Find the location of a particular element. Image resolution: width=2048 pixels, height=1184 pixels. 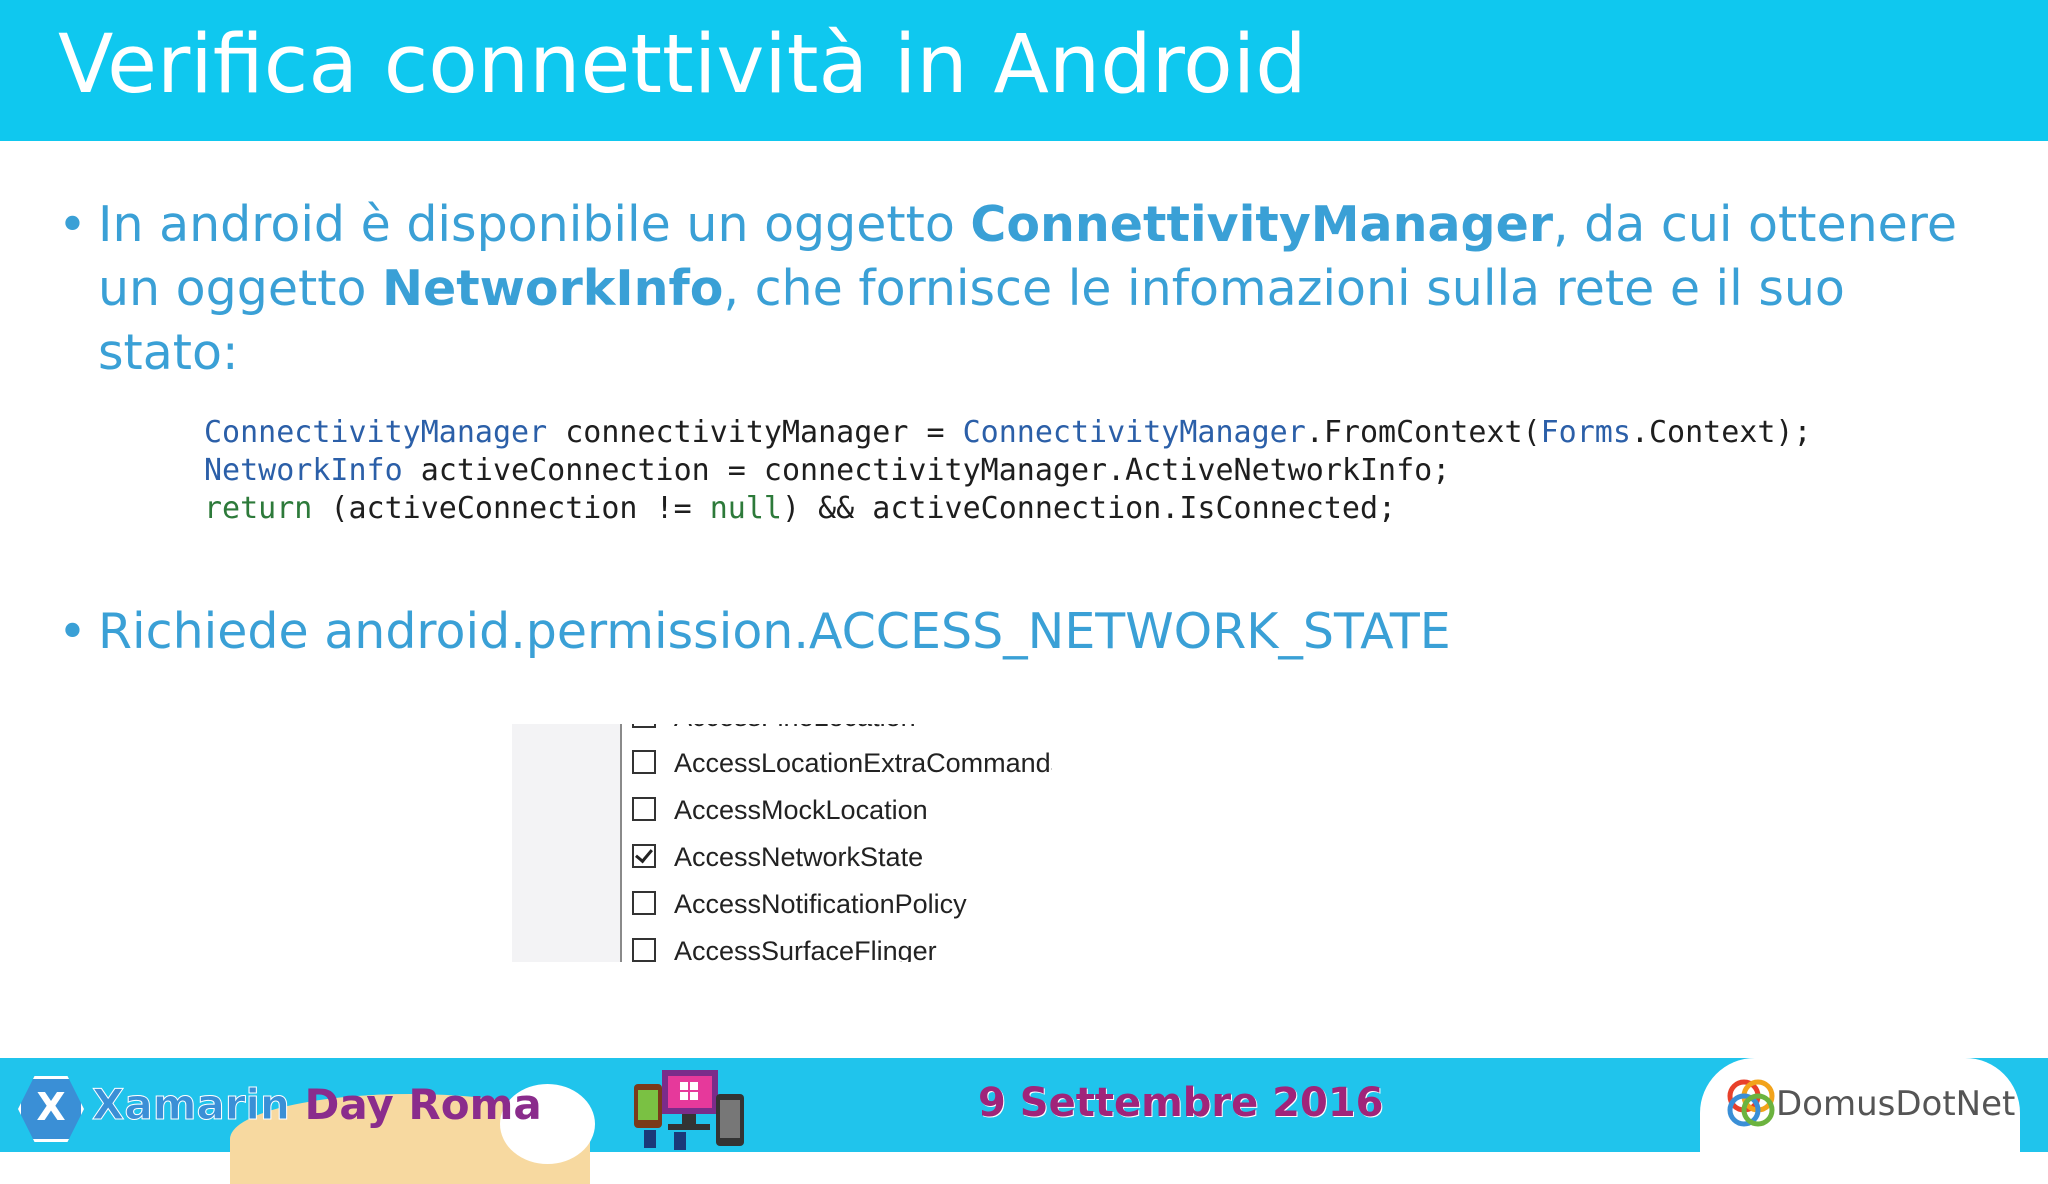

permission-item: AccessFineLocation is located at coordinates (774, 733).